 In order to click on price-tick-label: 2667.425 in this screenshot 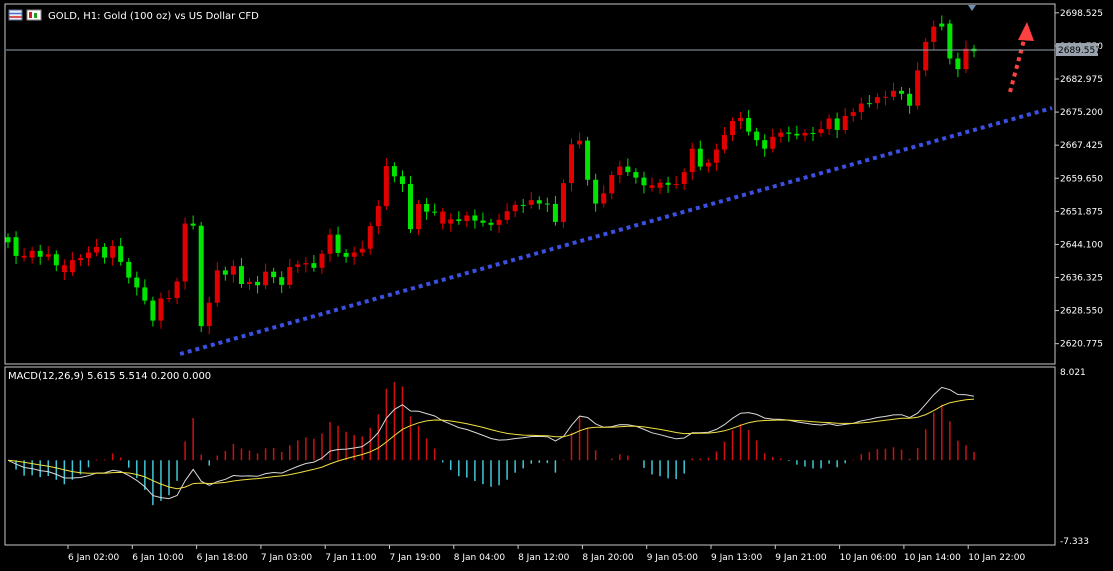, I will do `click(1081, 146)`.